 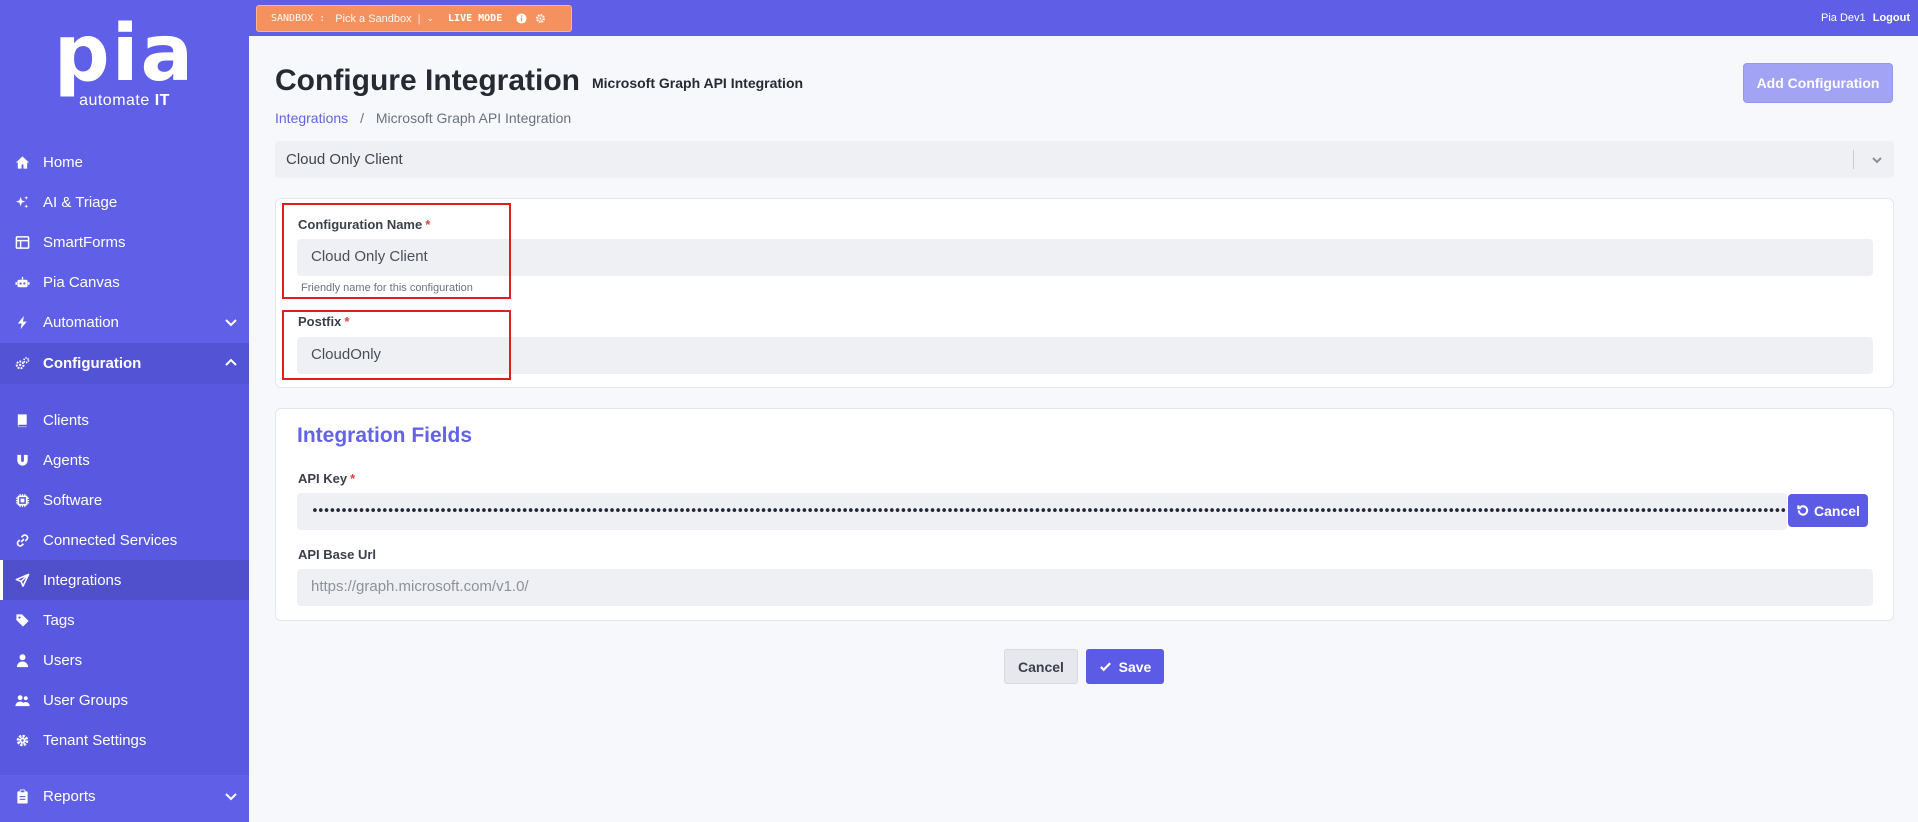 What do you see at coordinates (22, 540) in the screenshot?
I see `link-icon` at bounding box center [22, 540].